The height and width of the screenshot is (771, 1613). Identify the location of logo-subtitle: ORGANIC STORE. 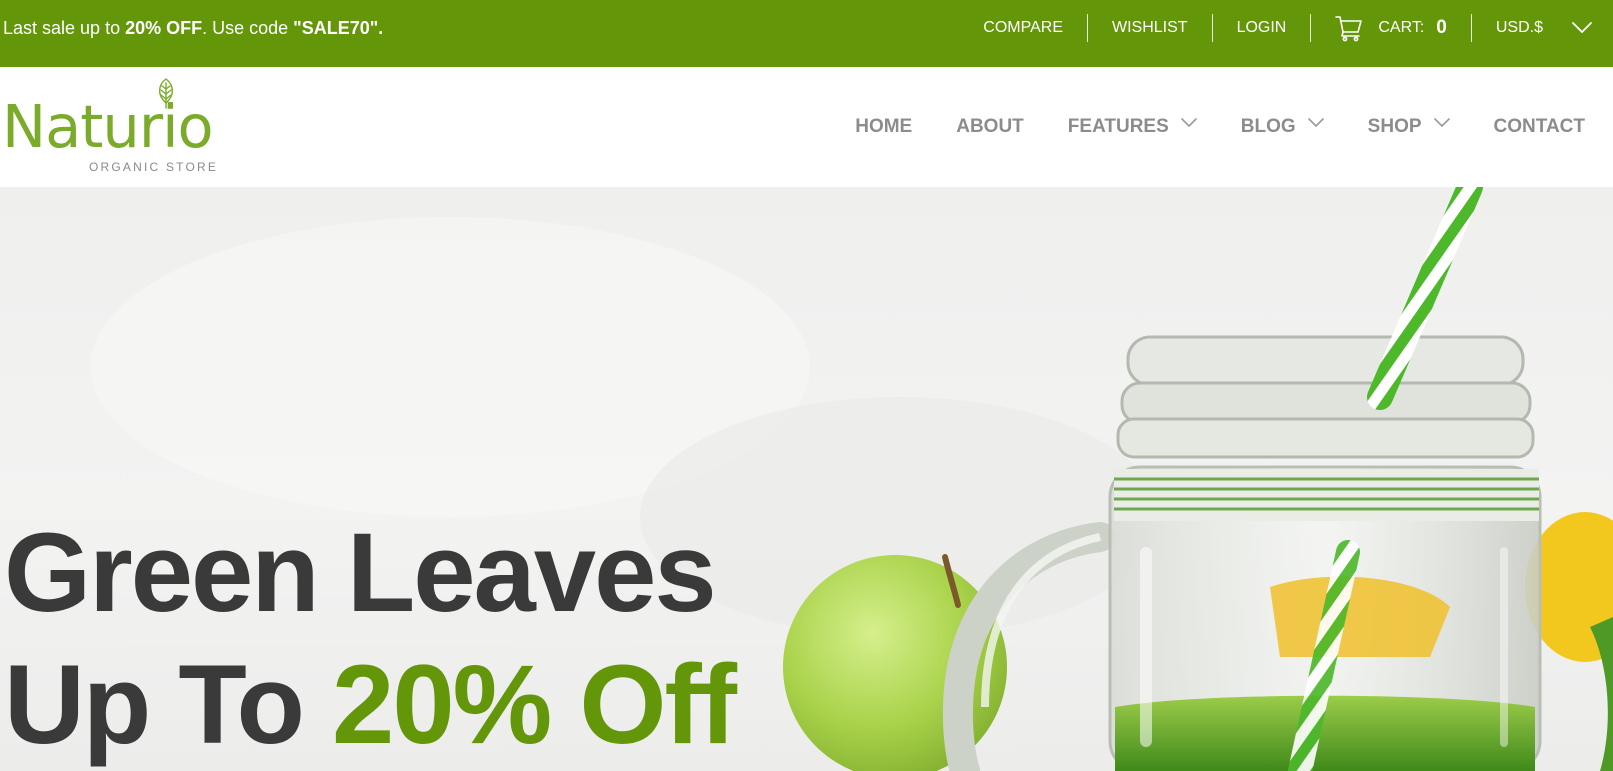
(154, 167).